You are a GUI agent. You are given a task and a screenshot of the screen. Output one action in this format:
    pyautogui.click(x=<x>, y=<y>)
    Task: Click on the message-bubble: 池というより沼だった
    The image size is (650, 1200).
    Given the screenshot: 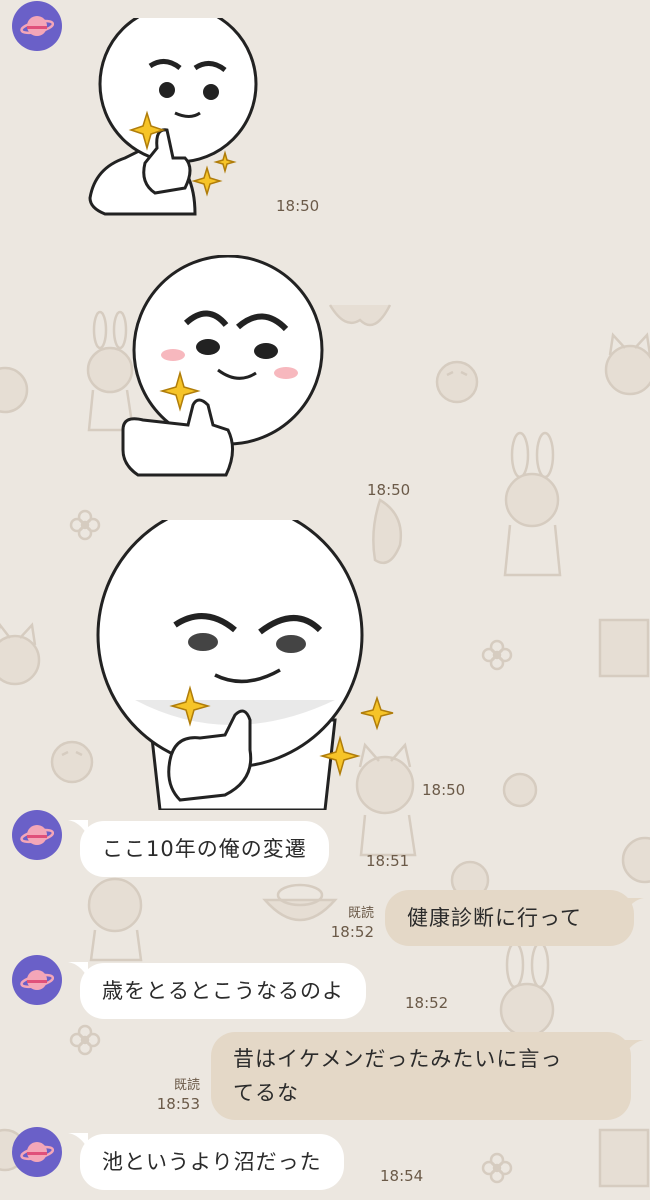 What is the action you would take?
    pyautogui.click(x=212, y=1162)
    